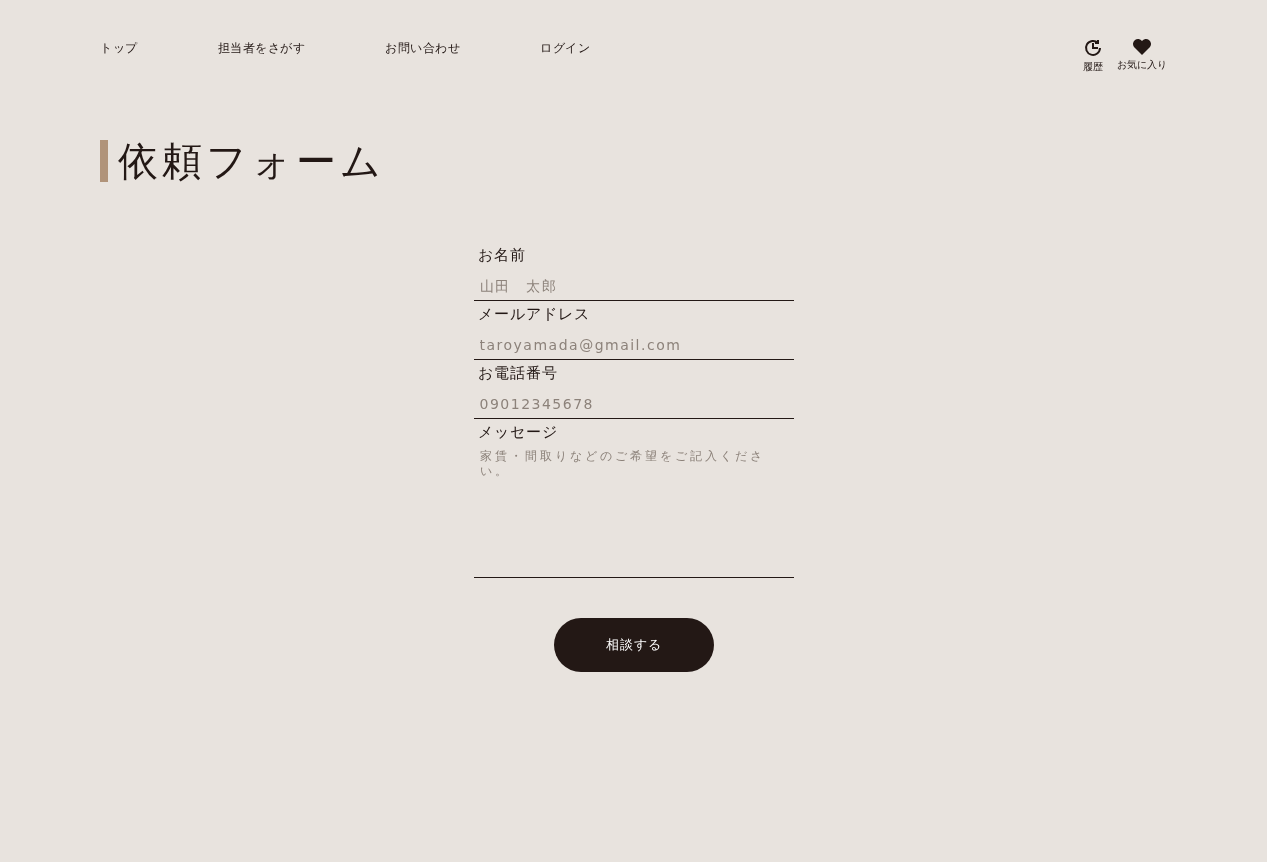 This screenshot has height=862, width=1267. Describe the element at coordinates (633, 283) in the screenshot. I see `input-field: 山田 太郎` at that location.